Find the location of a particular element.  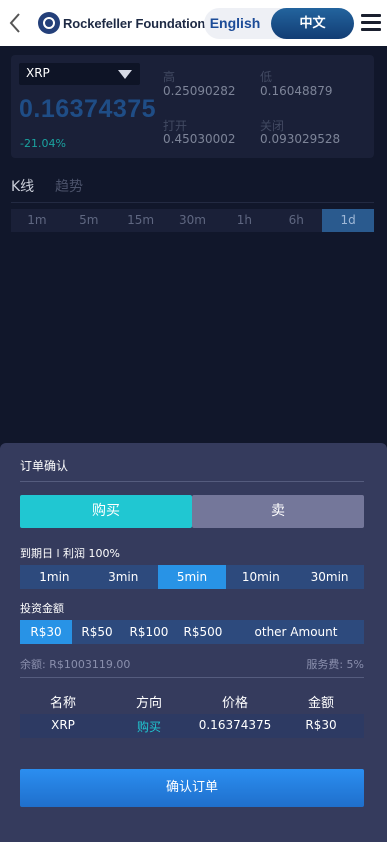

caret-down-icon is located at coordinates (125, 74).